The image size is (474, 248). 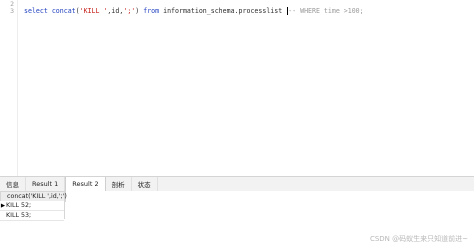 What do you see at coordinates (151, 11) in the screenshot?
I see `keyword-from: from` at bounding box center [151, 11].